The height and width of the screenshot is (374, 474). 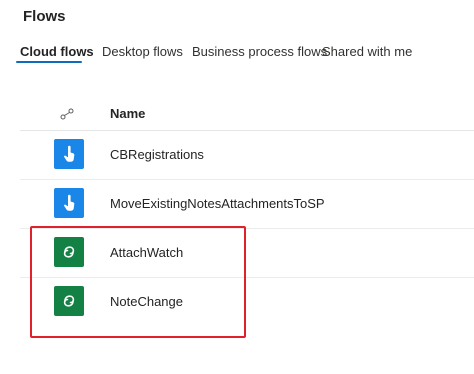 I want to click on annotation-highlight-box, so click(x=138, y=282).